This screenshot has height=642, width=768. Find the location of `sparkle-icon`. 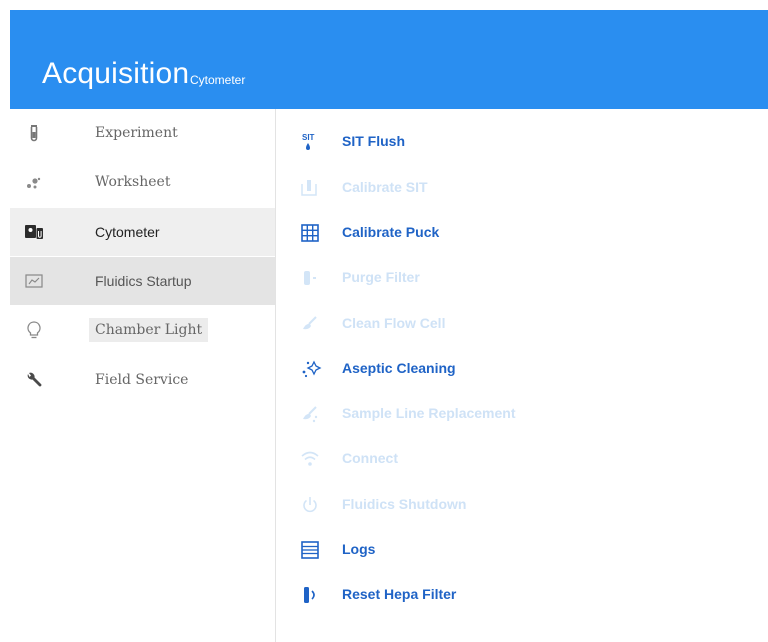

sparkle-icon is located at coordinates (312, 369).